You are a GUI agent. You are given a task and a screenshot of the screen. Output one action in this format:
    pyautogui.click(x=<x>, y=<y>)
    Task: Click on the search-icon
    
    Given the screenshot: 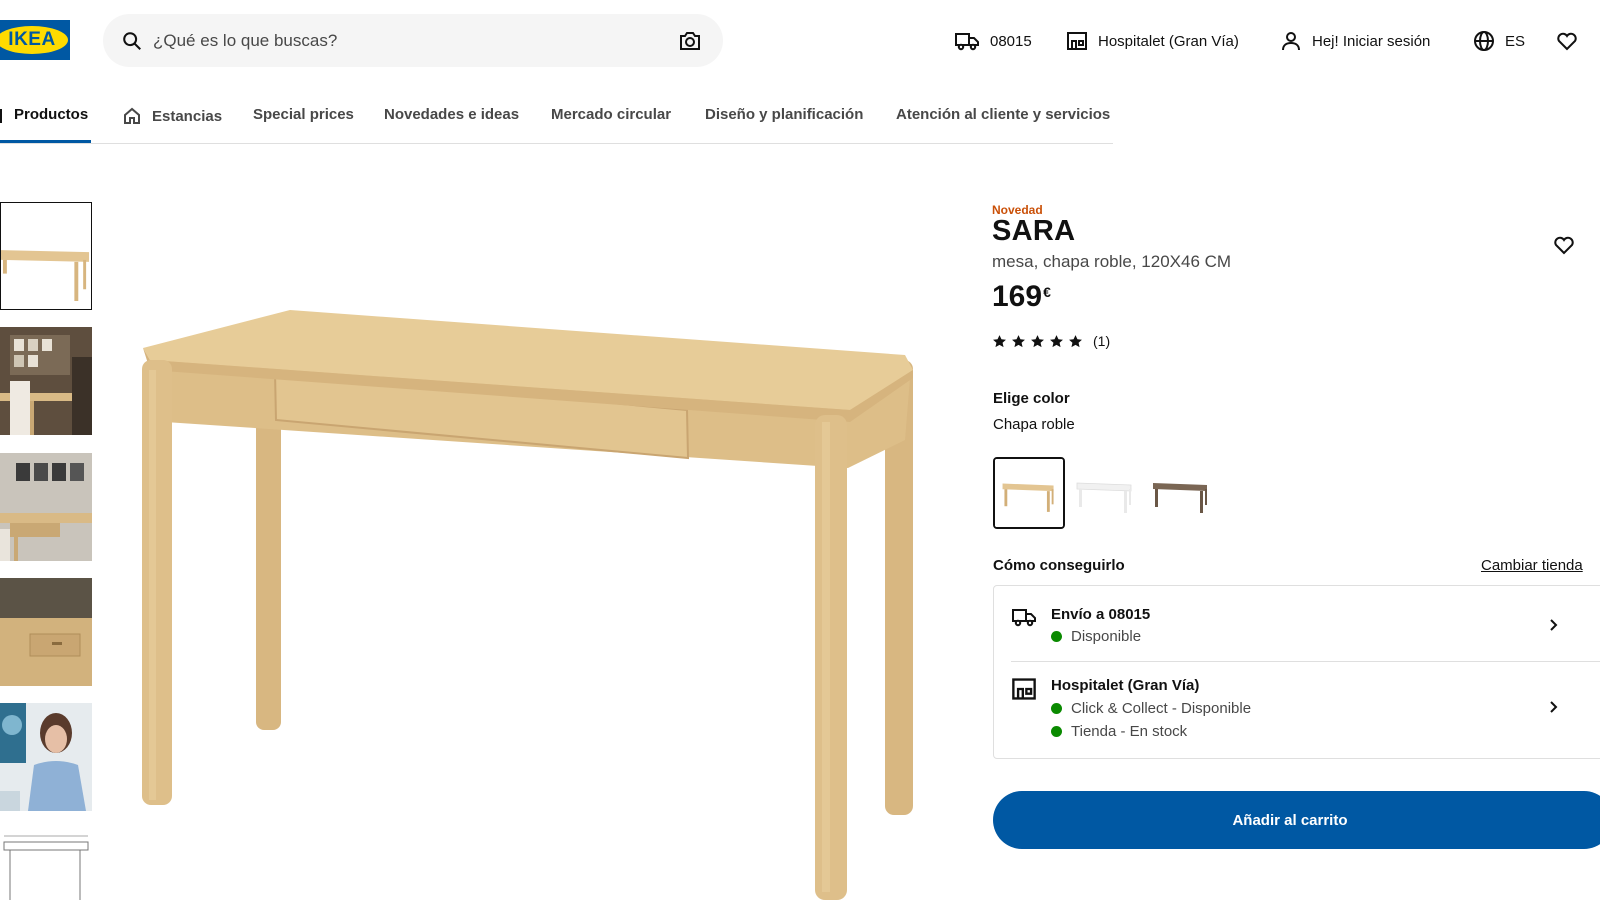 What is the action you would take?
    pyautogui.click(x=132, y=41)
    